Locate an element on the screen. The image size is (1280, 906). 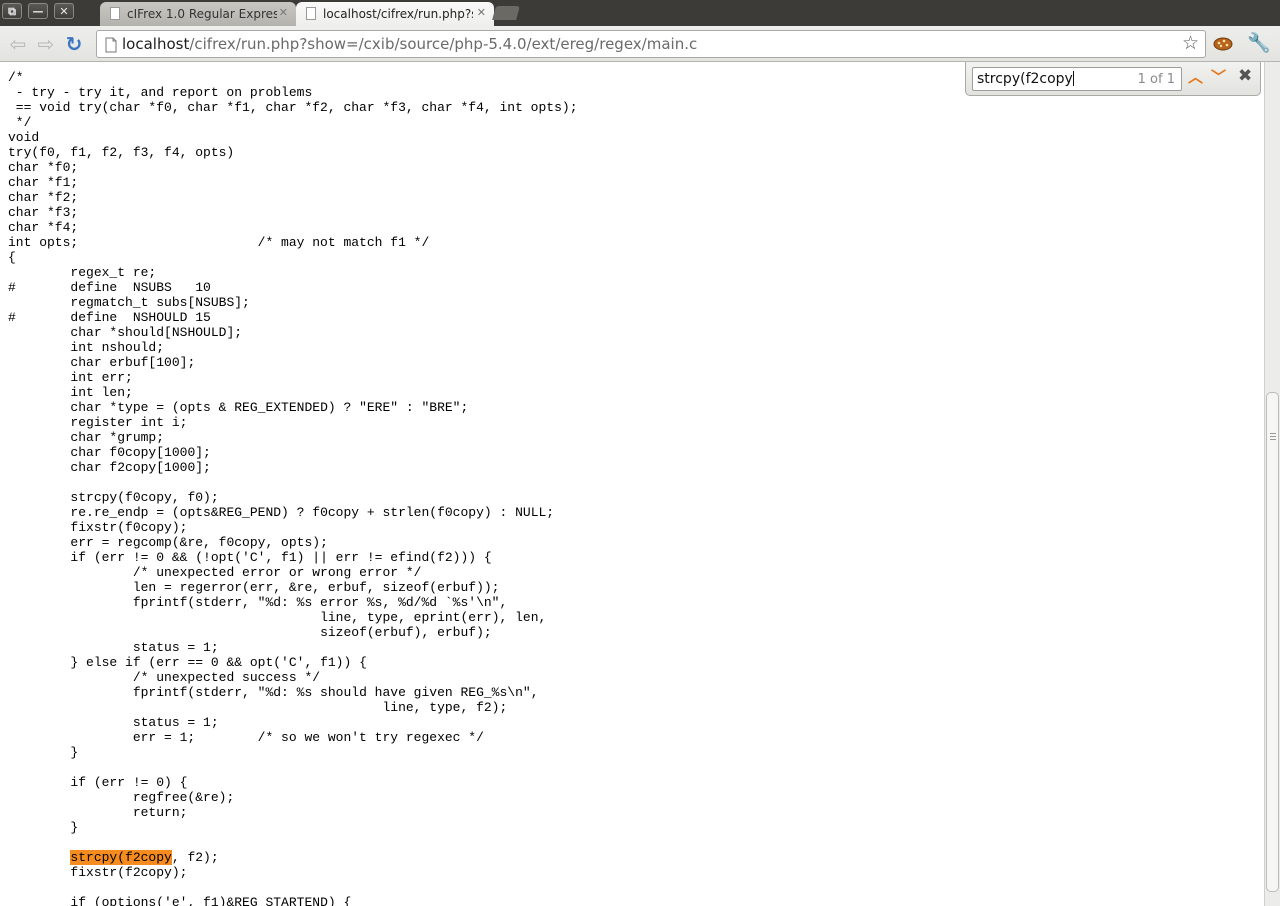
minimize-window-button: — is located at coordinates (38, 11).